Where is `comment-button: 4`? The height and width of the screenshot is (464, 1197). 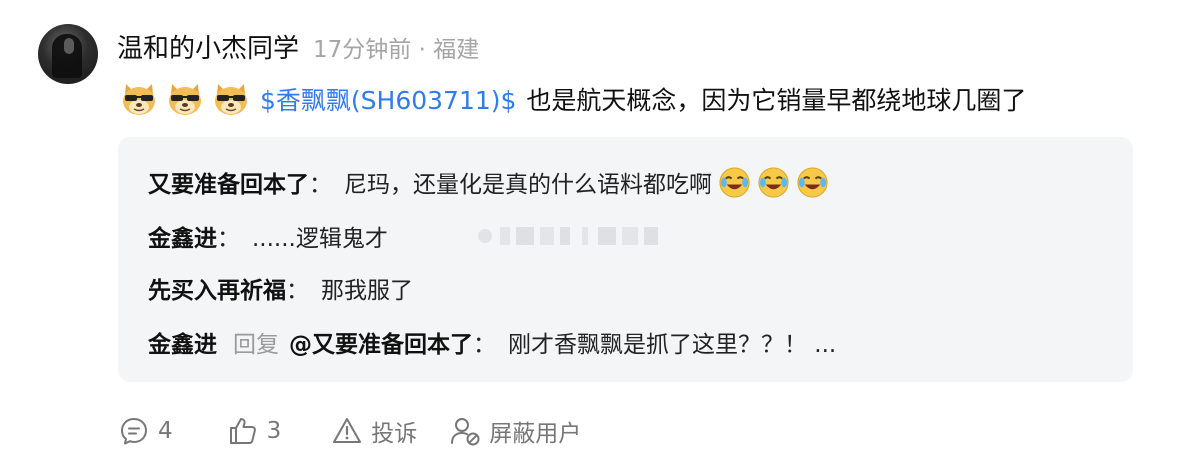
comment-button: 4 is located at coordinates (145, 431).